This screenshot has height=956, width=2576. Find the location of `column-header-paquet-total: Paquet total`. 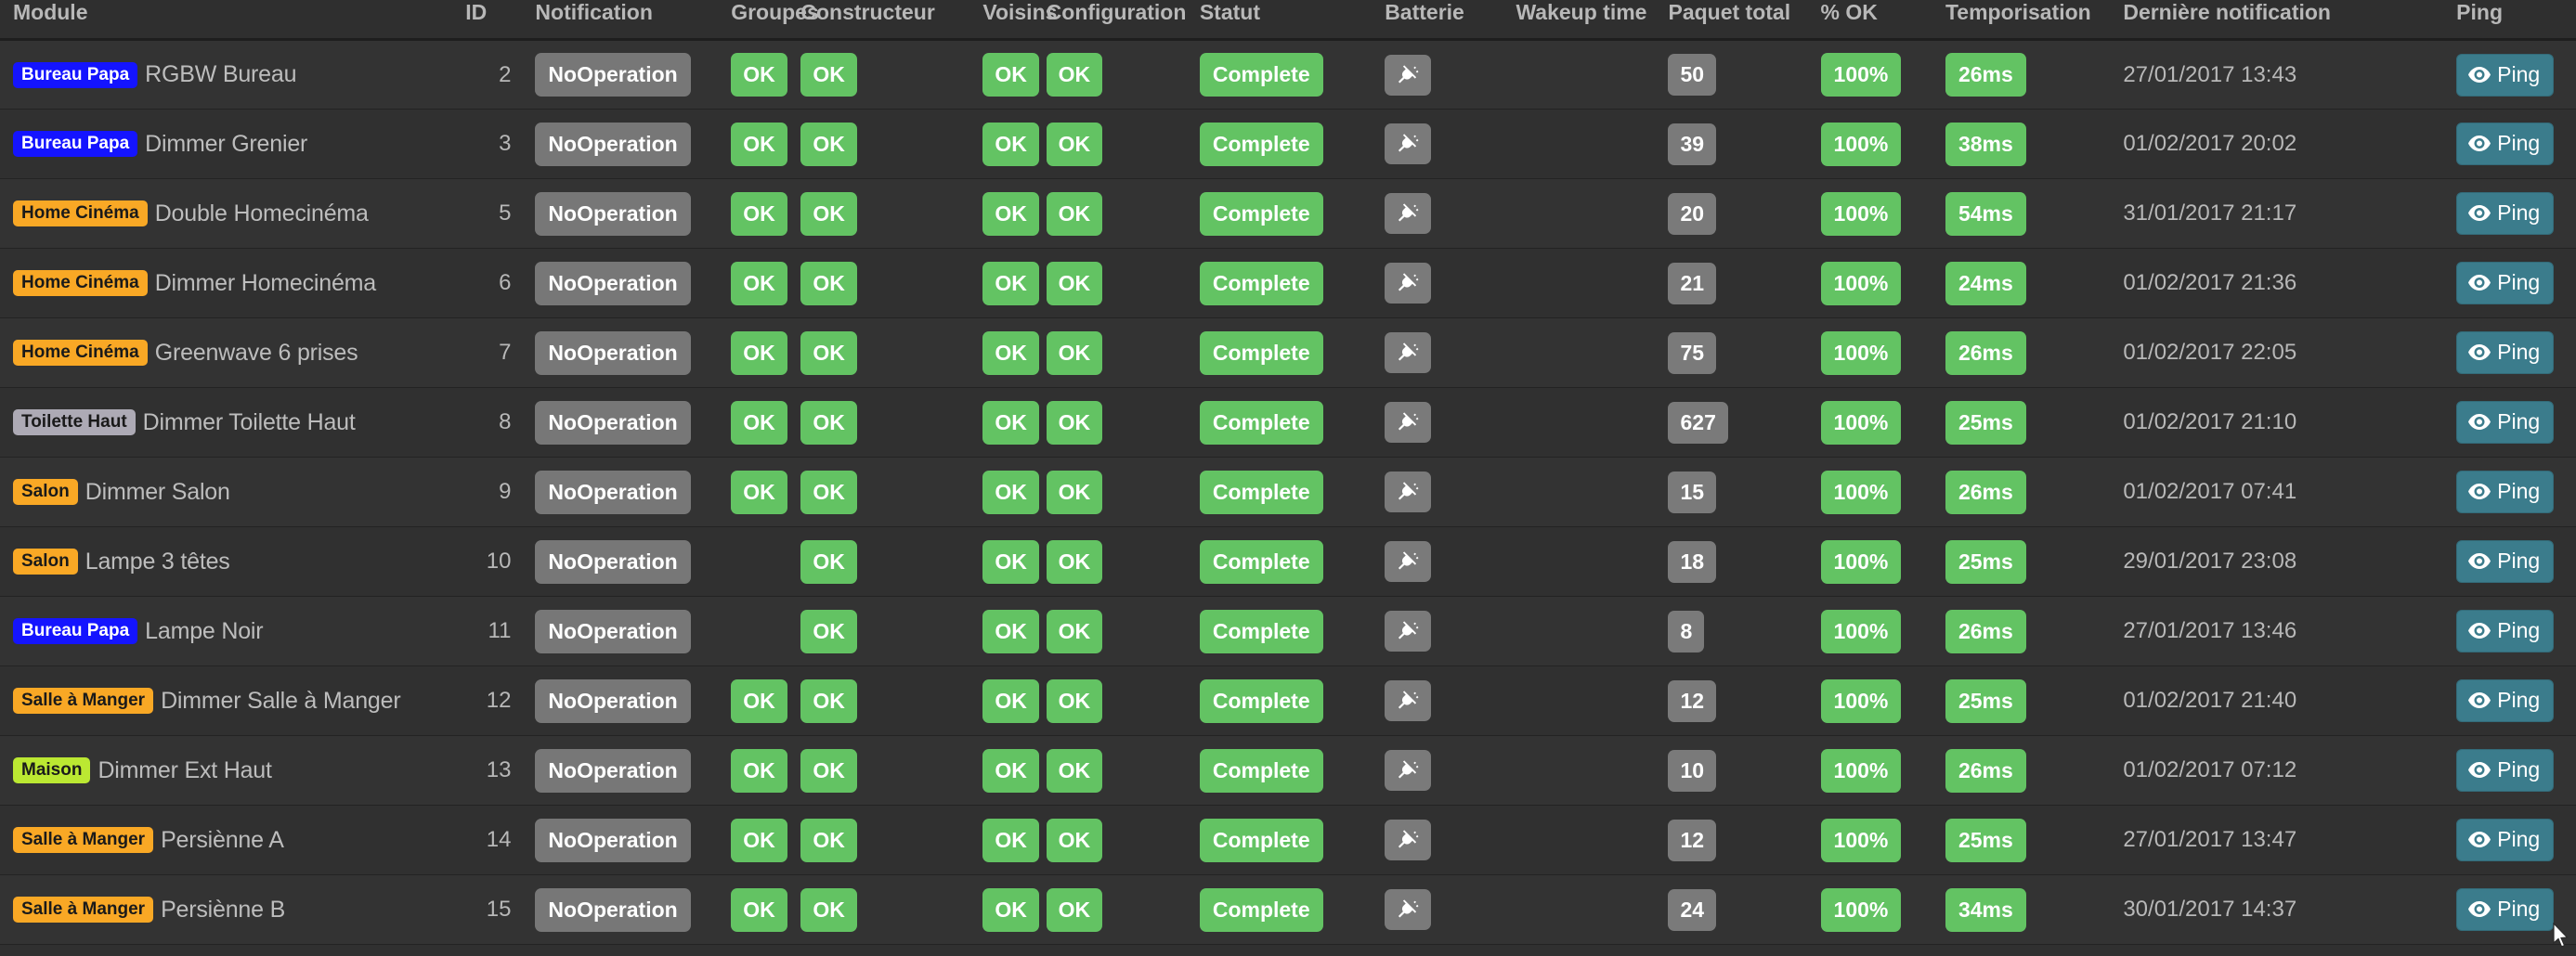

column-header-paquet-total: Paquet total is located at coordinates (1737, 21).